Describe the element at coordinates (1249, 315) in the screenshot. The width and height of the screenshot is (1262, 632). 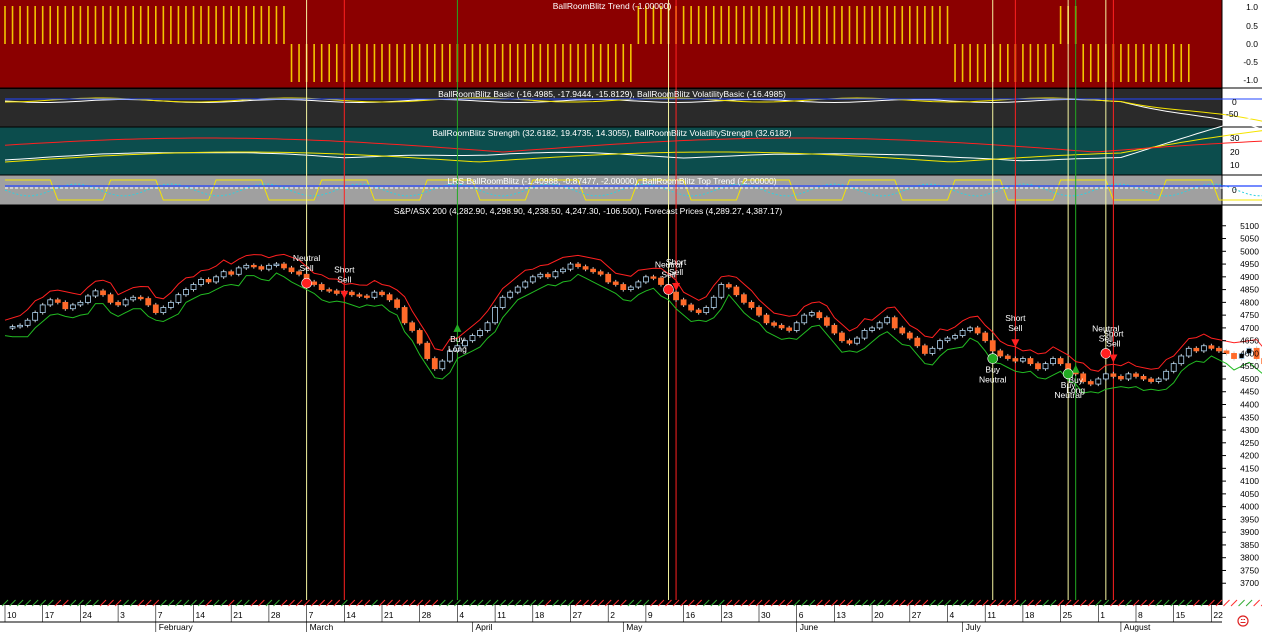
I see `y-tick-label: 4750` at that location.